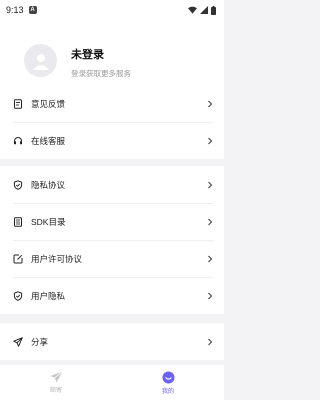  I want to click on send-icon, so click(18, 341).